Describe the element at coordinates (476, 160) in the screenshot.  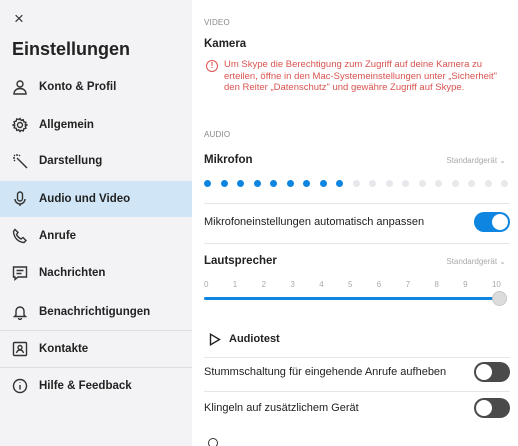
I see `microphone-device-select: Standardgerät ⌄` at that location.